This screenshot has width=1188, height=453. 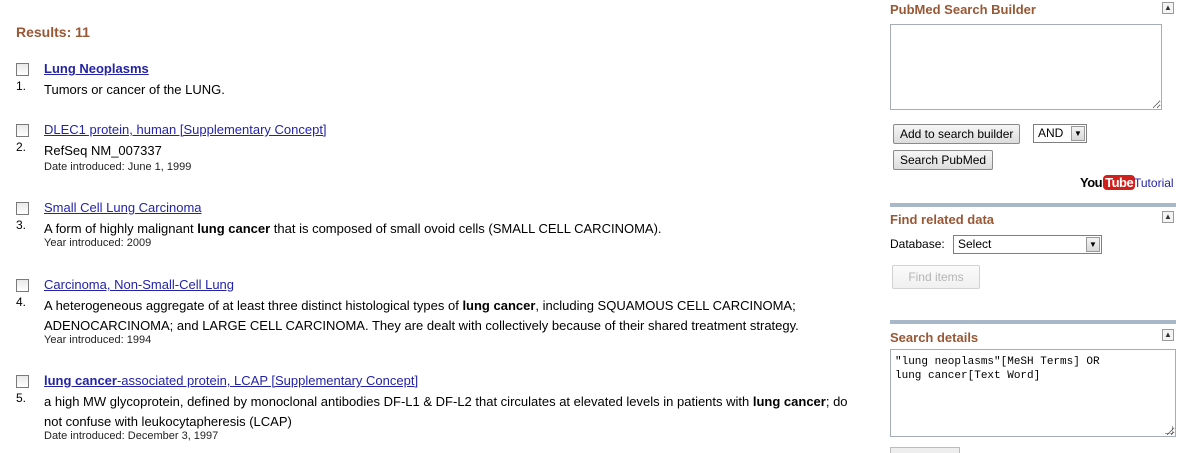 What do you see at coordinates (917, 244) in the screenshot?
I see `database-label: Database:` at bounding box center [917, 244].